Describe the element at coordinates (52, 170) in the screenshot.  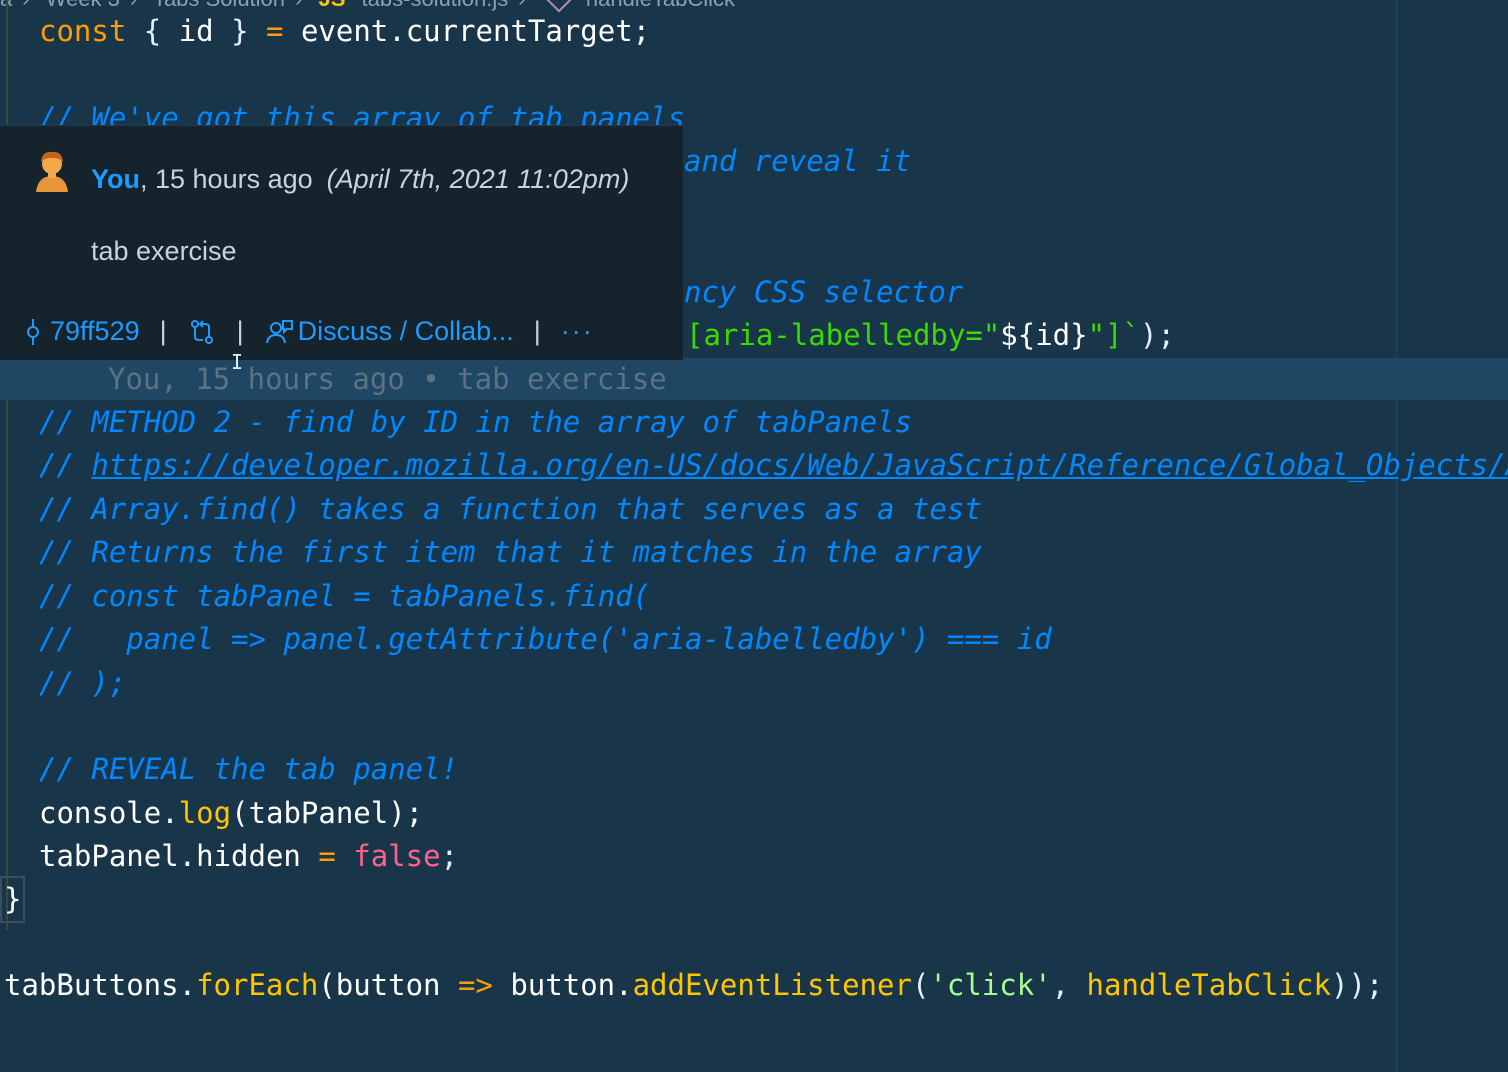
I see `avatar` at that location.